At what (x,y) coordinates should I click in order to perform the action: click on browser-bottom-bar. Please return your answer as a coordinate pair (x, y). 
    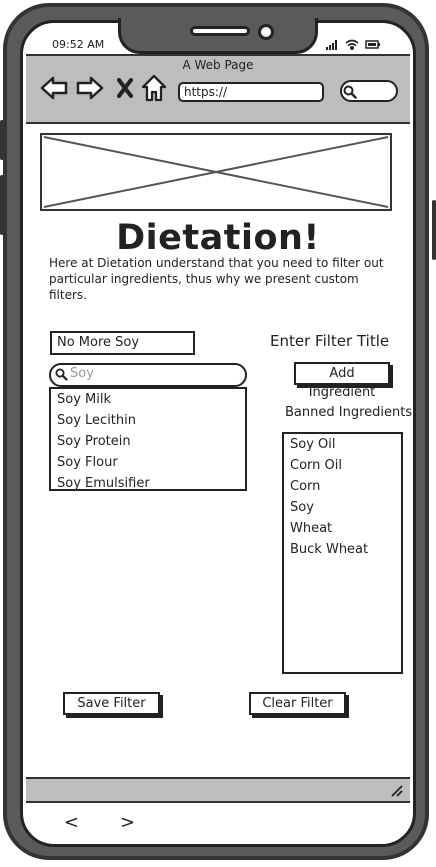
    Looking at the image, I should click on (218, 790).